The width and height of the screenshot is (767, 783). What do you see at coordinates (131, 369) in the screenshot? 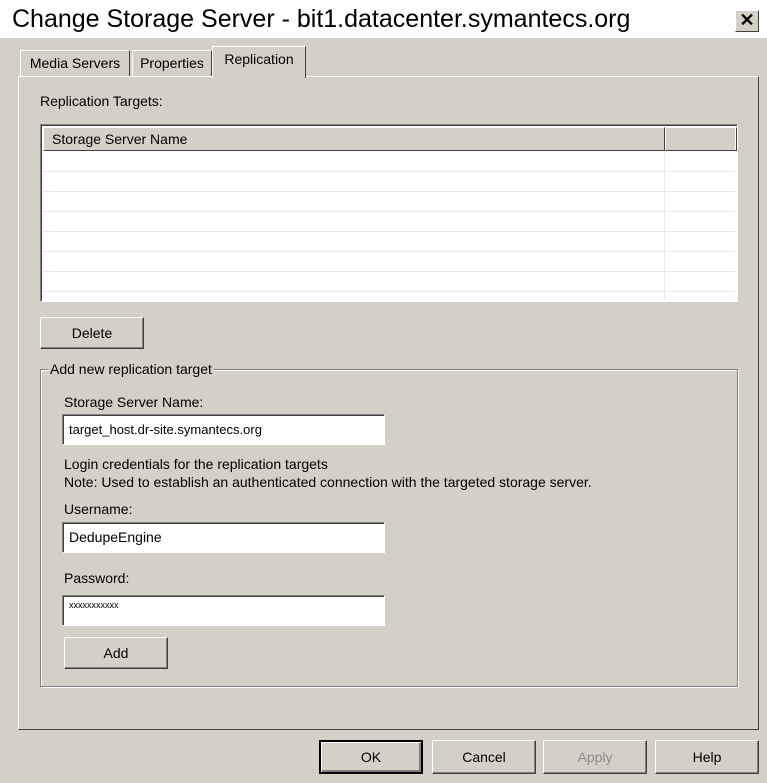
I see `add-target-group-title: Add new replication target` at bounding box center [131, 369].